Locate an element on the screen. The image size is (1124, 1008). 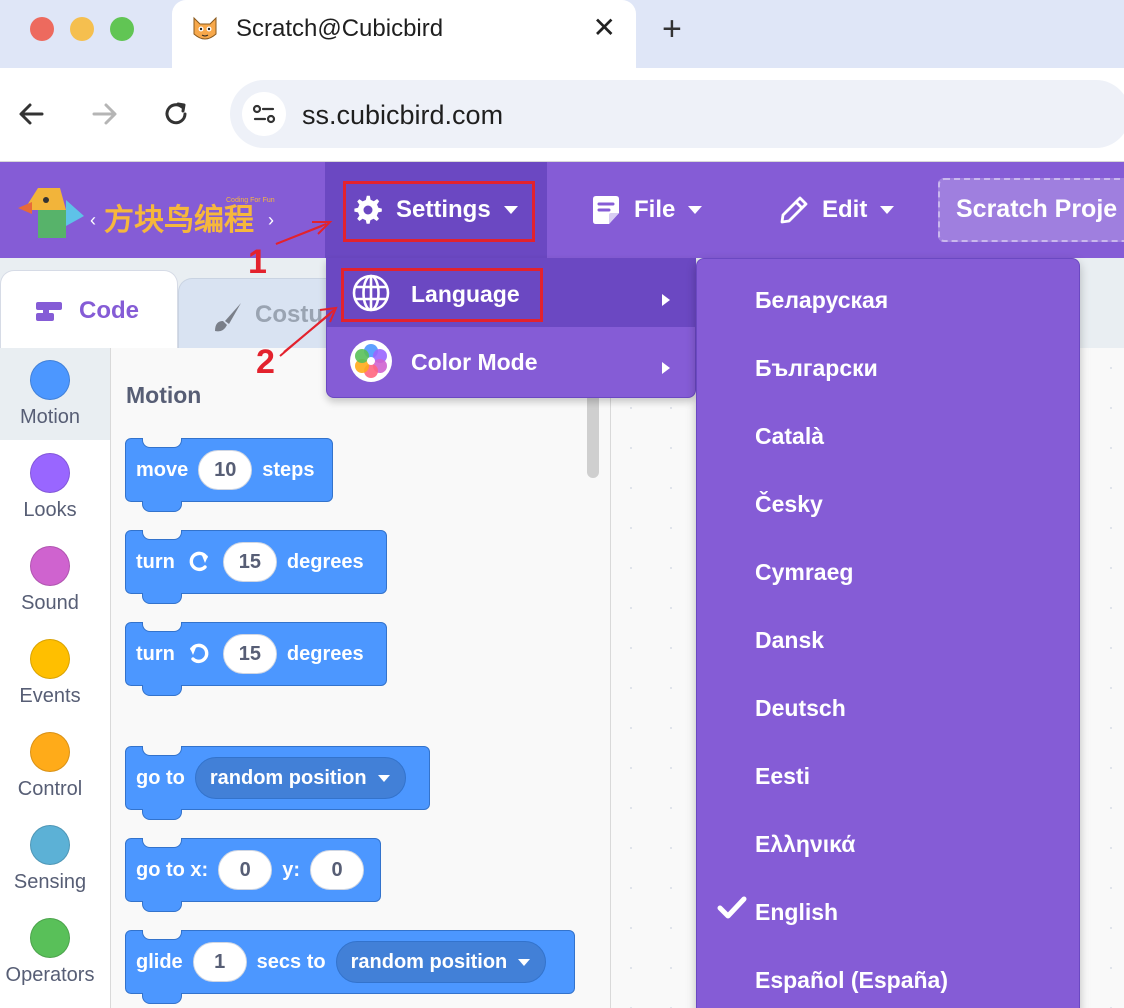
language-option: Ελληνικά is located at coordinates (888, 841).